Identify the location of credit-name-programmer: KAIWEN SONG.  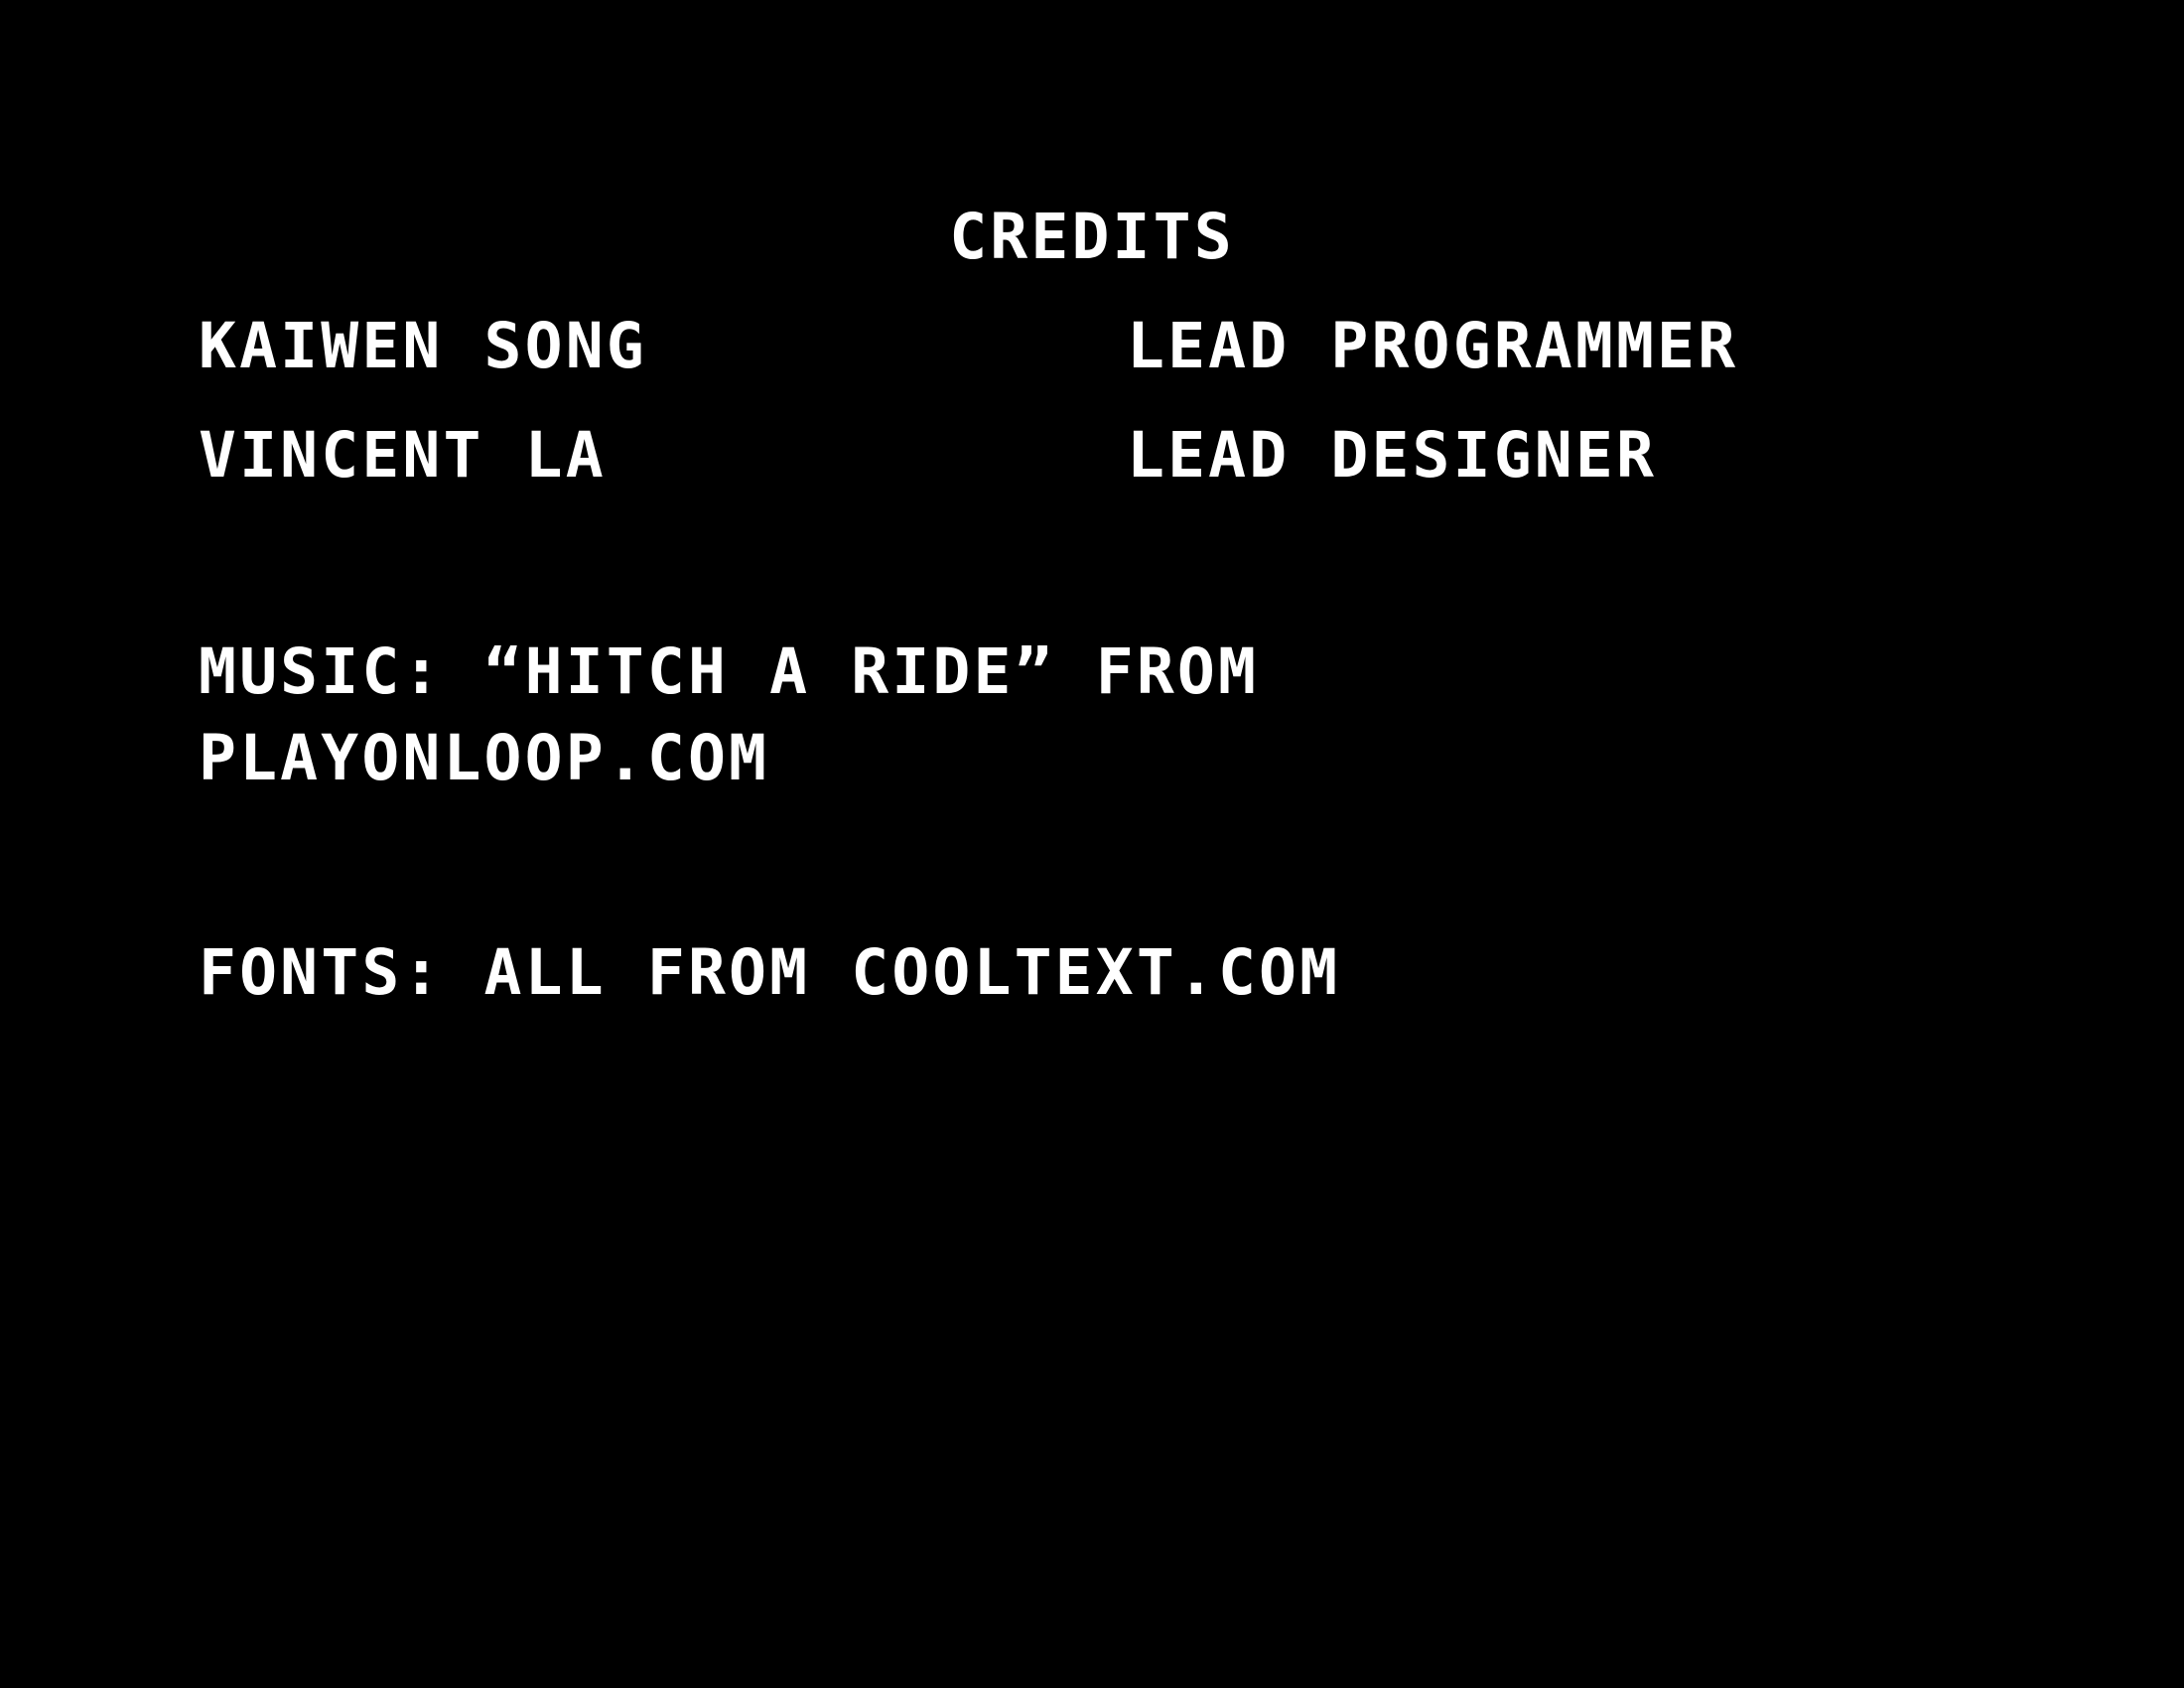
(423, 346).